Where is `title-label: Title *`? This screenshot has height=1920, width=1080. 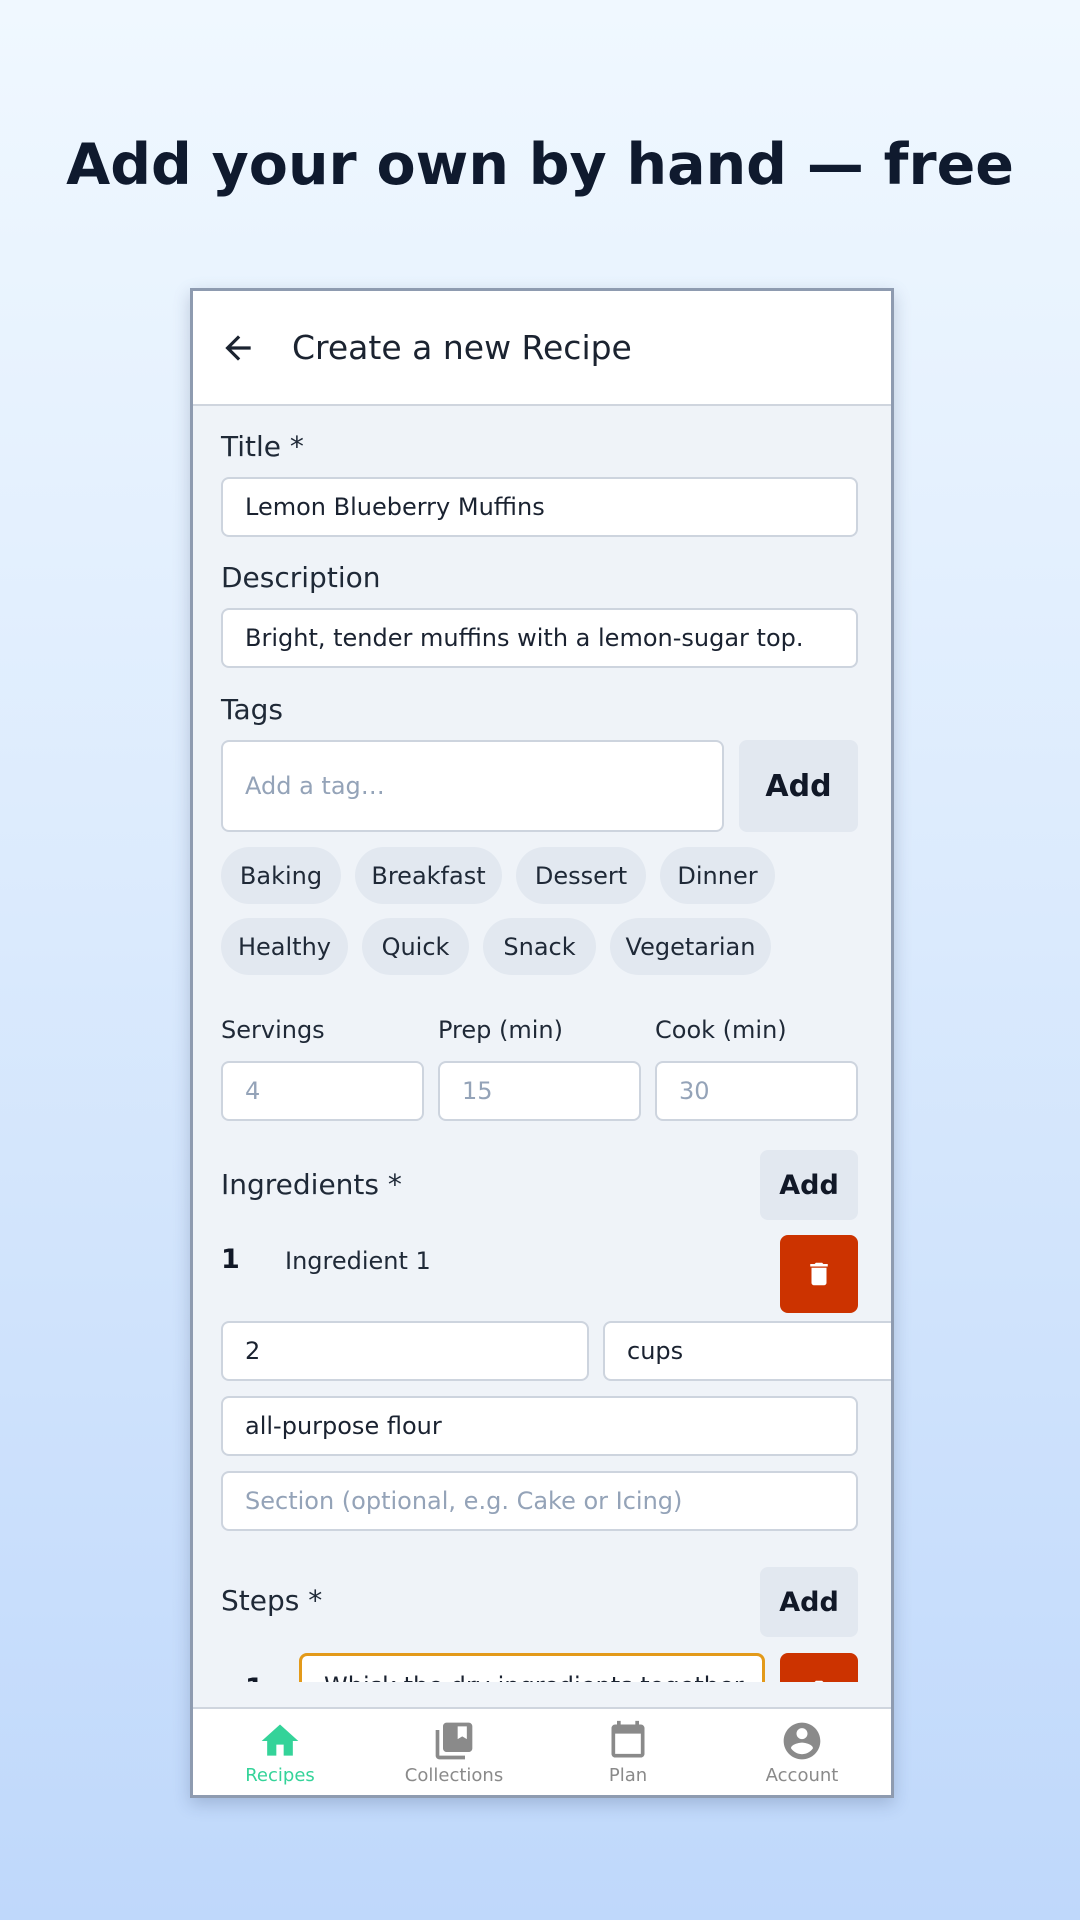 title-label: Title * is located at coordinates (262, 446).